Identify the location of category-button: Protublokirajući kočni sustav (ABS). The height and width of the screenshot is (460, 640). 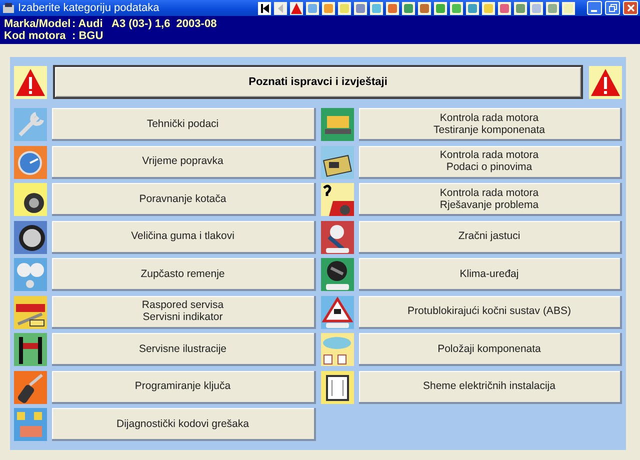
(490, 312).